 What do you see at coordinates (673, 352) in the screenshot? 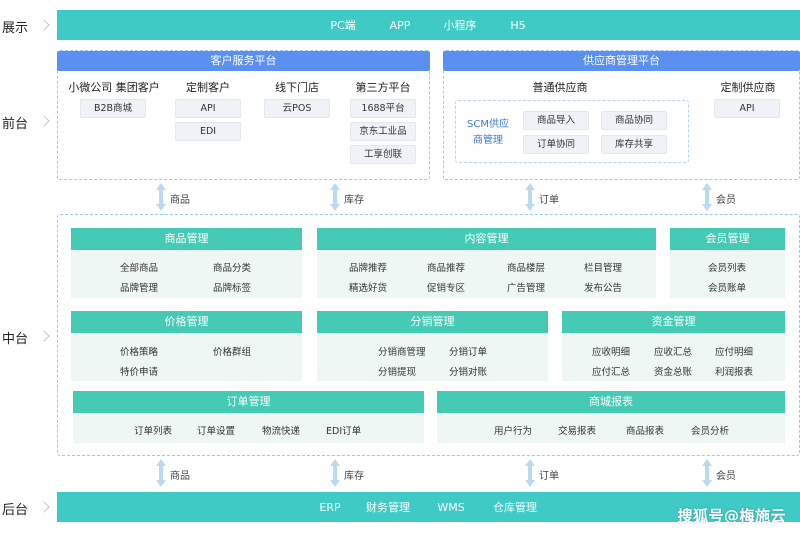
I see `item-receivable-summary: 应收汇总` at bounding box center [673, 352].